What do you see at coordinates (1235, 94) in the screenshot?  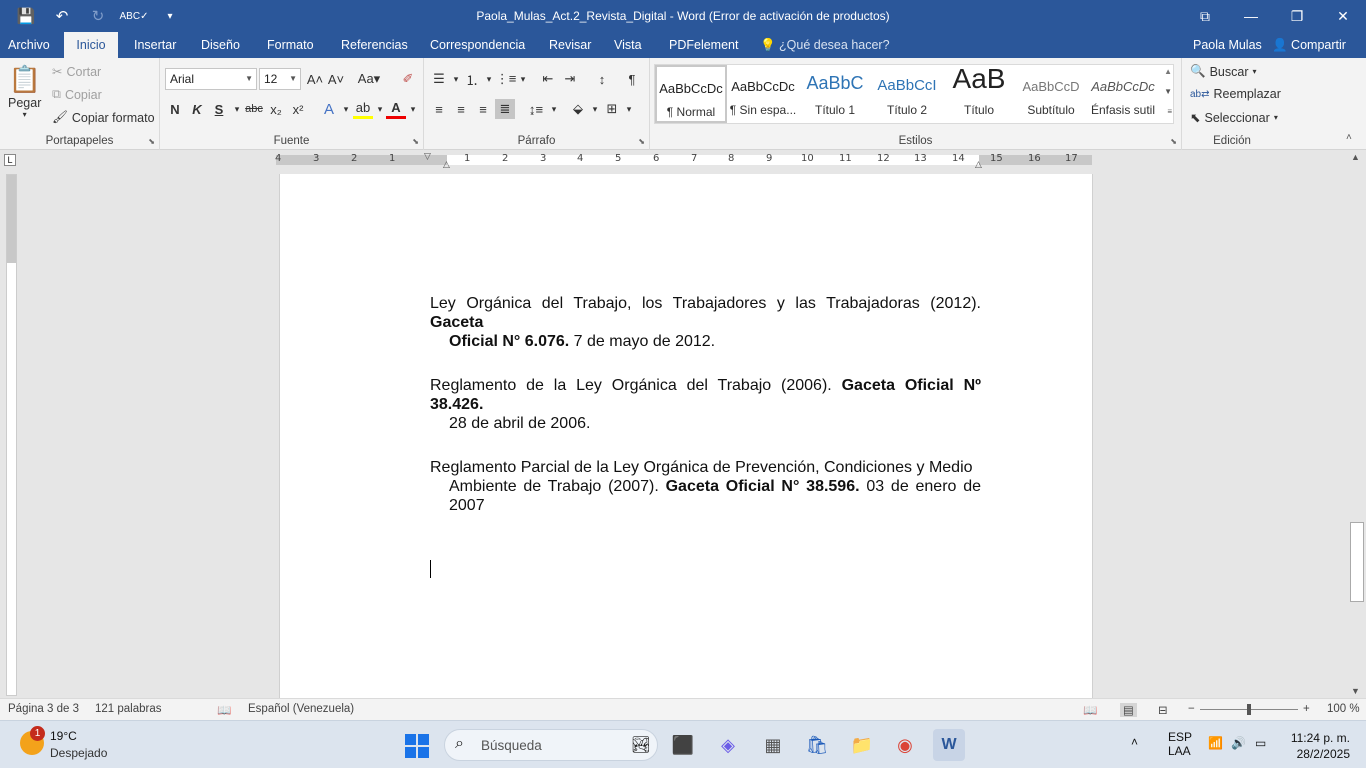 I see `replace-button: ab⇄ Reemplazar` at bounding box center [1235, 94].